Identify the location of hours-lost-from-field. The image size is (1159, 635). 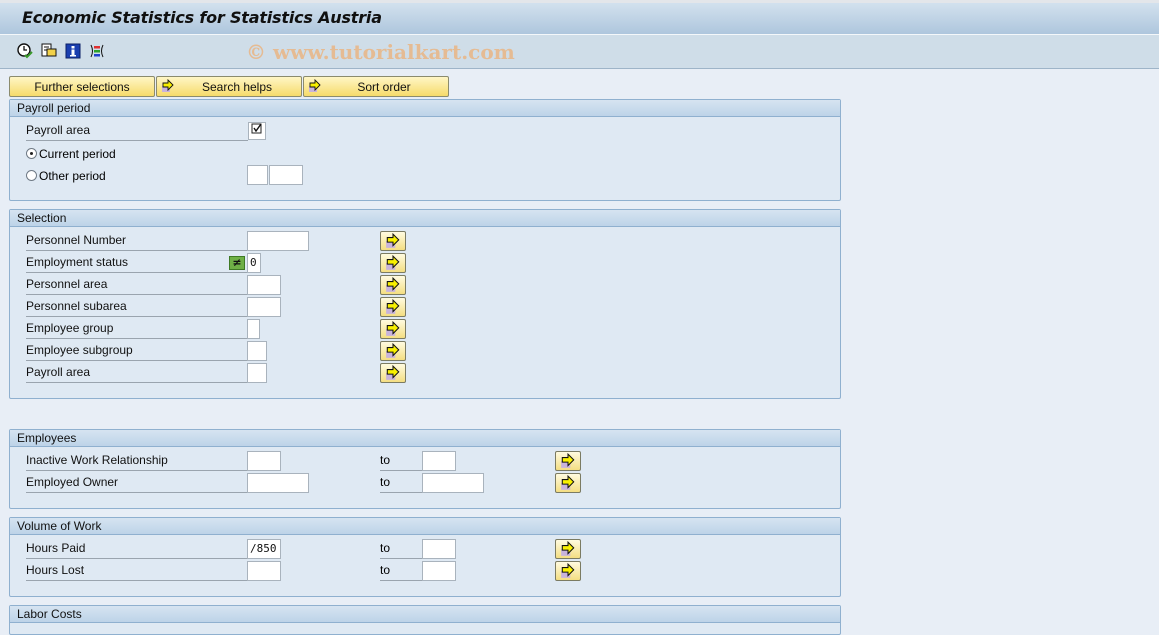
(264, 571).